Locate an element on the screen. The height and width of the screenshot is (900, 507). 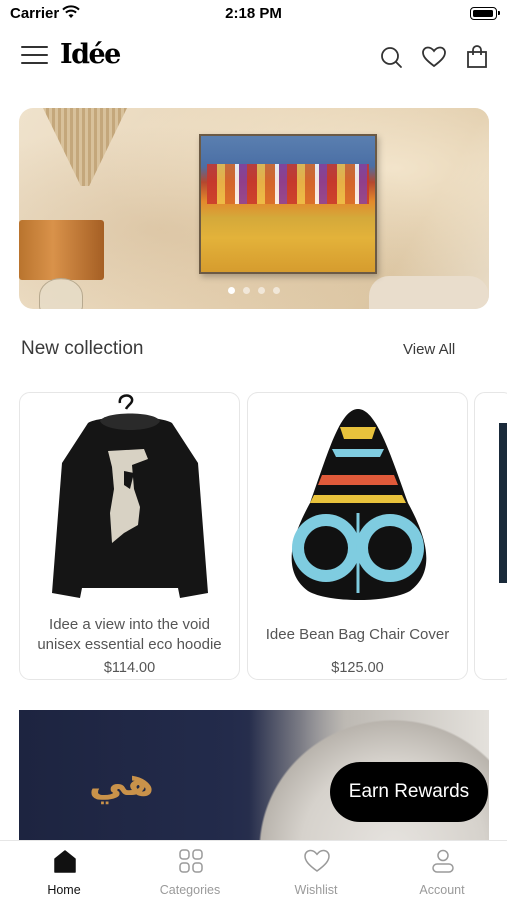
bottom-tab-bar: Home Categories Wishlist Account is located at coordinates (253, 870).